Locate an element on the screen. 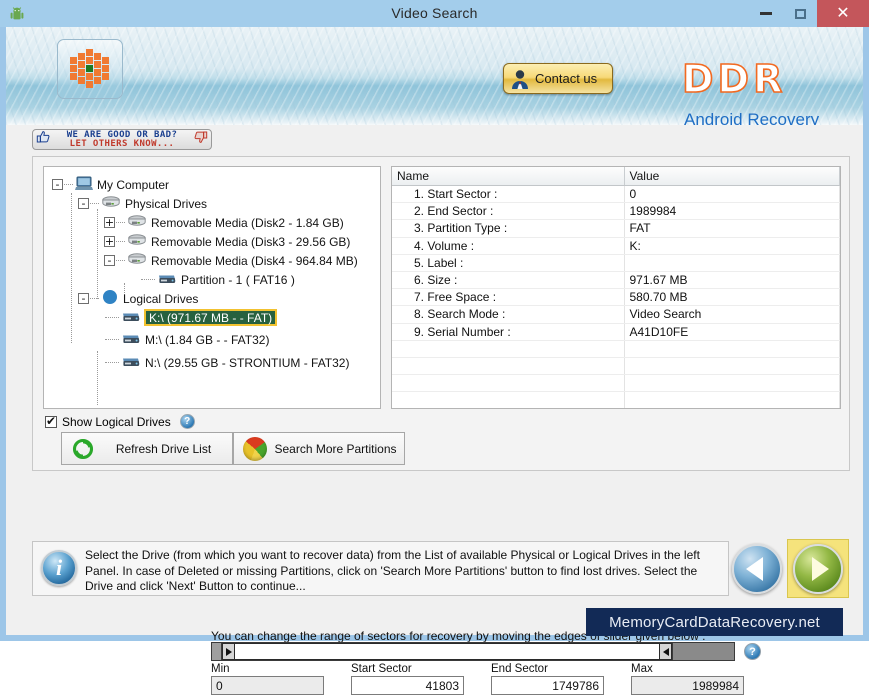 This screenshot has height=695, width=869. close-icon: ✕ is located at coordinates (843, 13).